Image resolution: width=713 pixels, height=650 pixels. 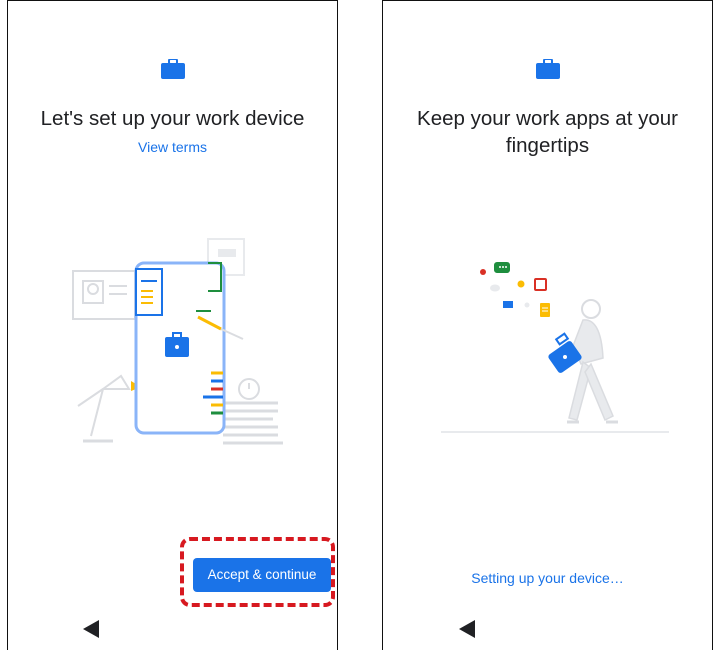 I want to click on page-title: Keep your work apps at your fingertips, so click(x=547, y=132).